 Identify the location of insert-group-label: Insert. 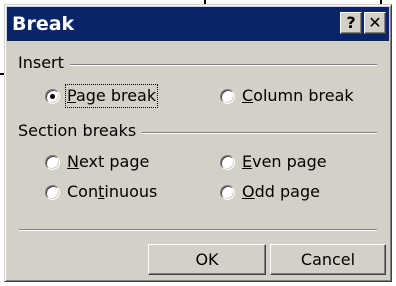
(44, 63).